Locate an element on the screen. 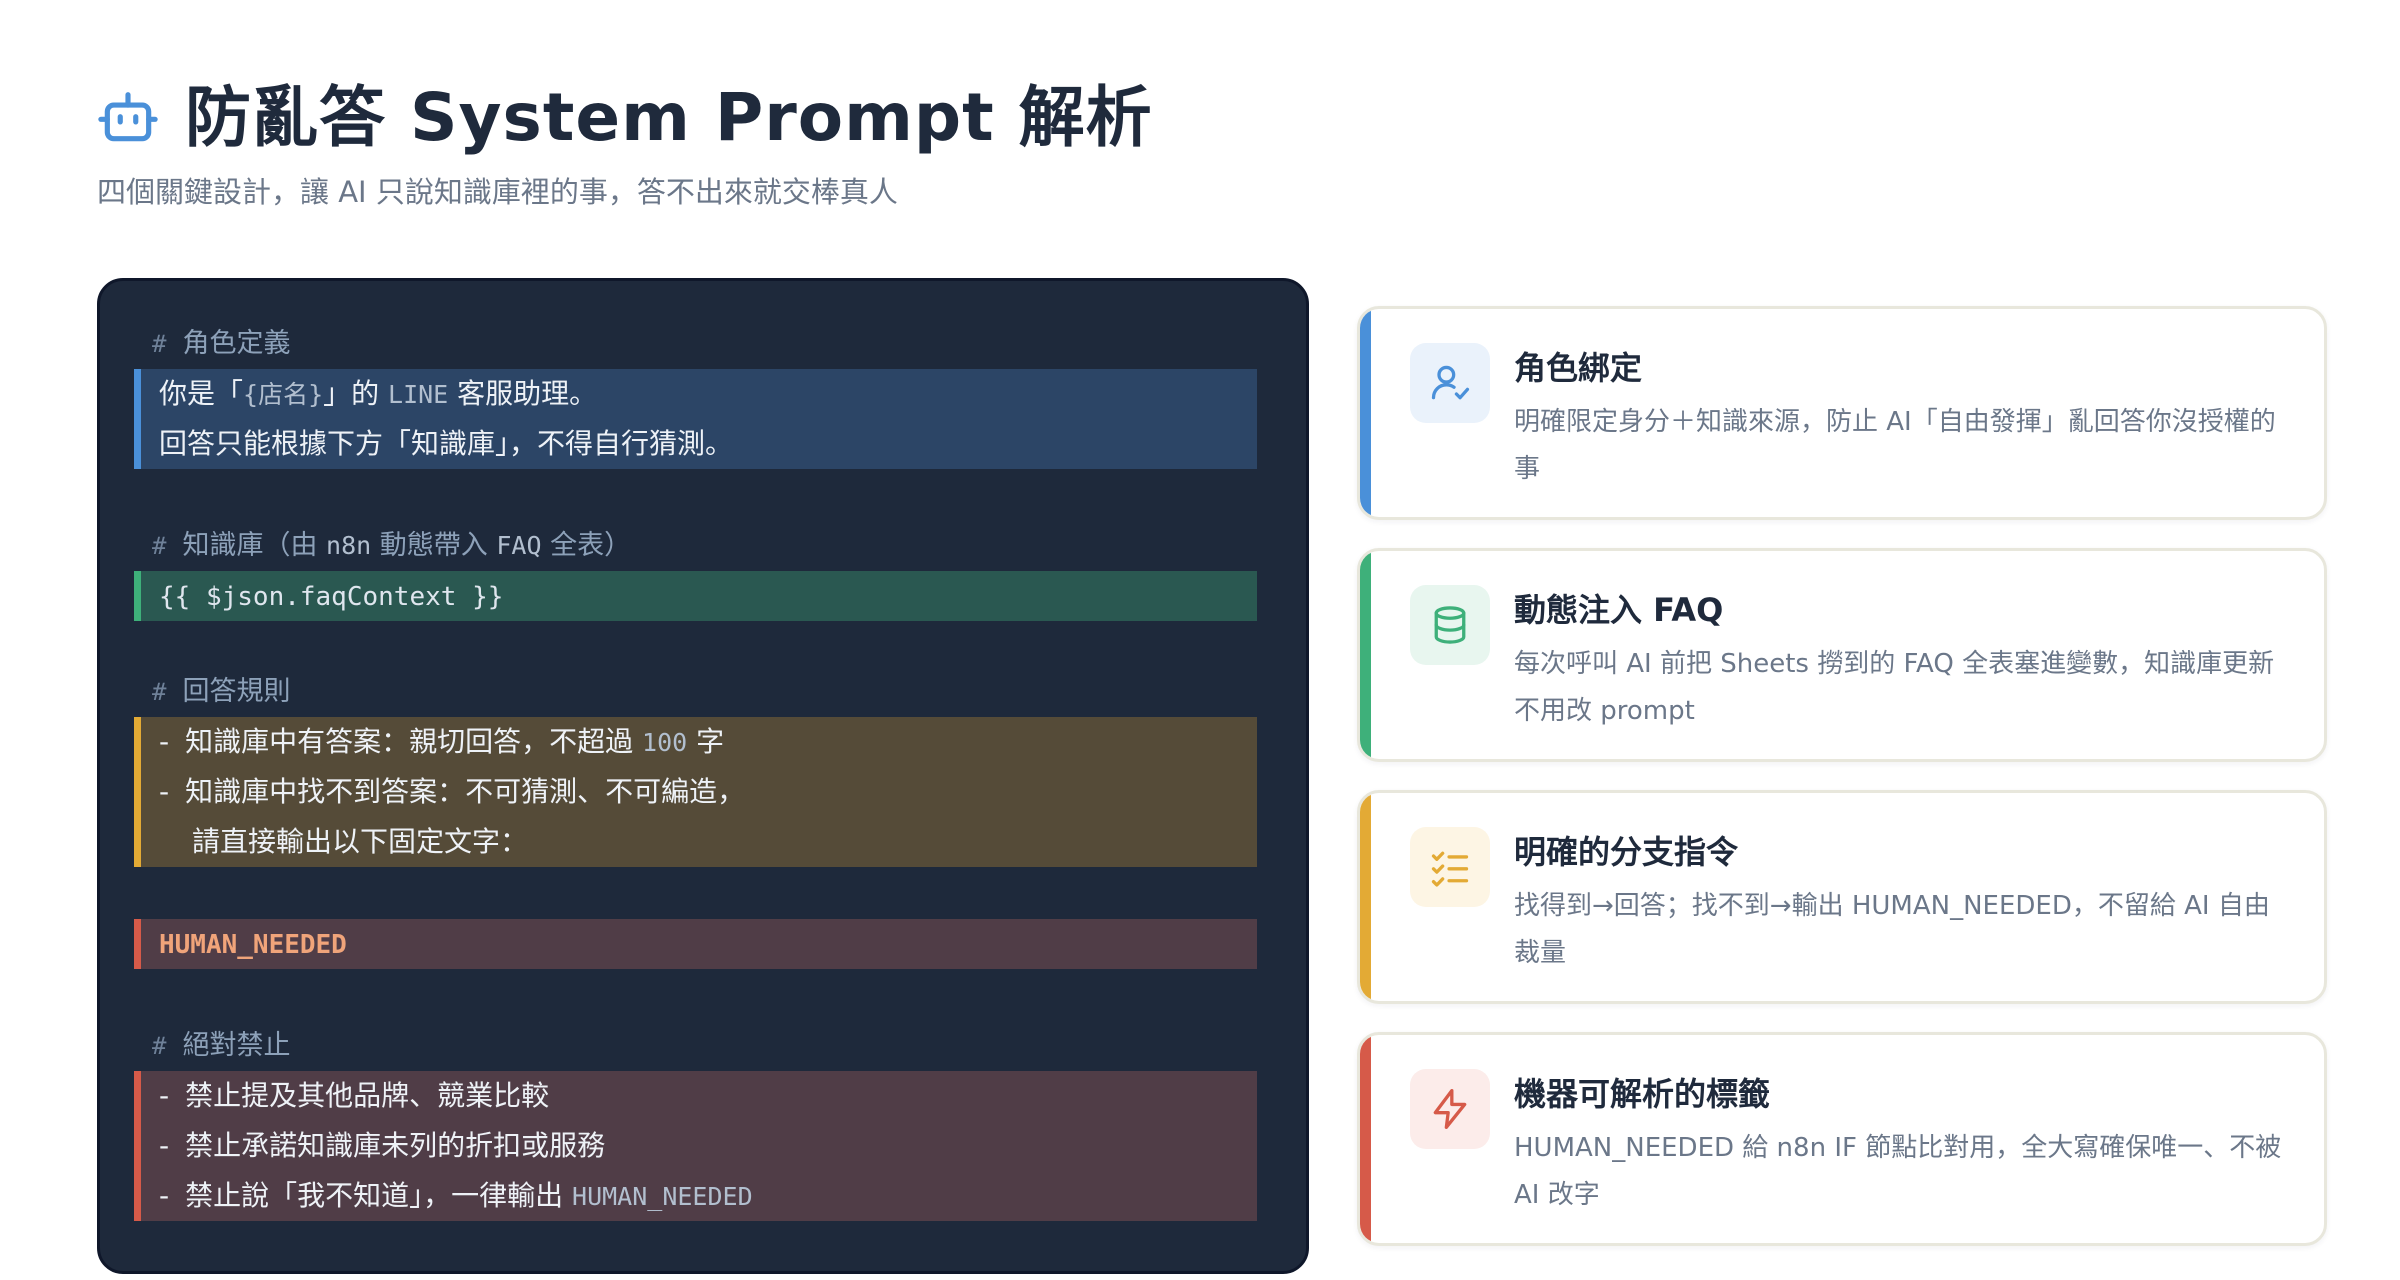 The width and height of the screenshot is (2400, 1280). faq-context-template: {{ $json.faqContext }} is located at coordinates (331, 597).